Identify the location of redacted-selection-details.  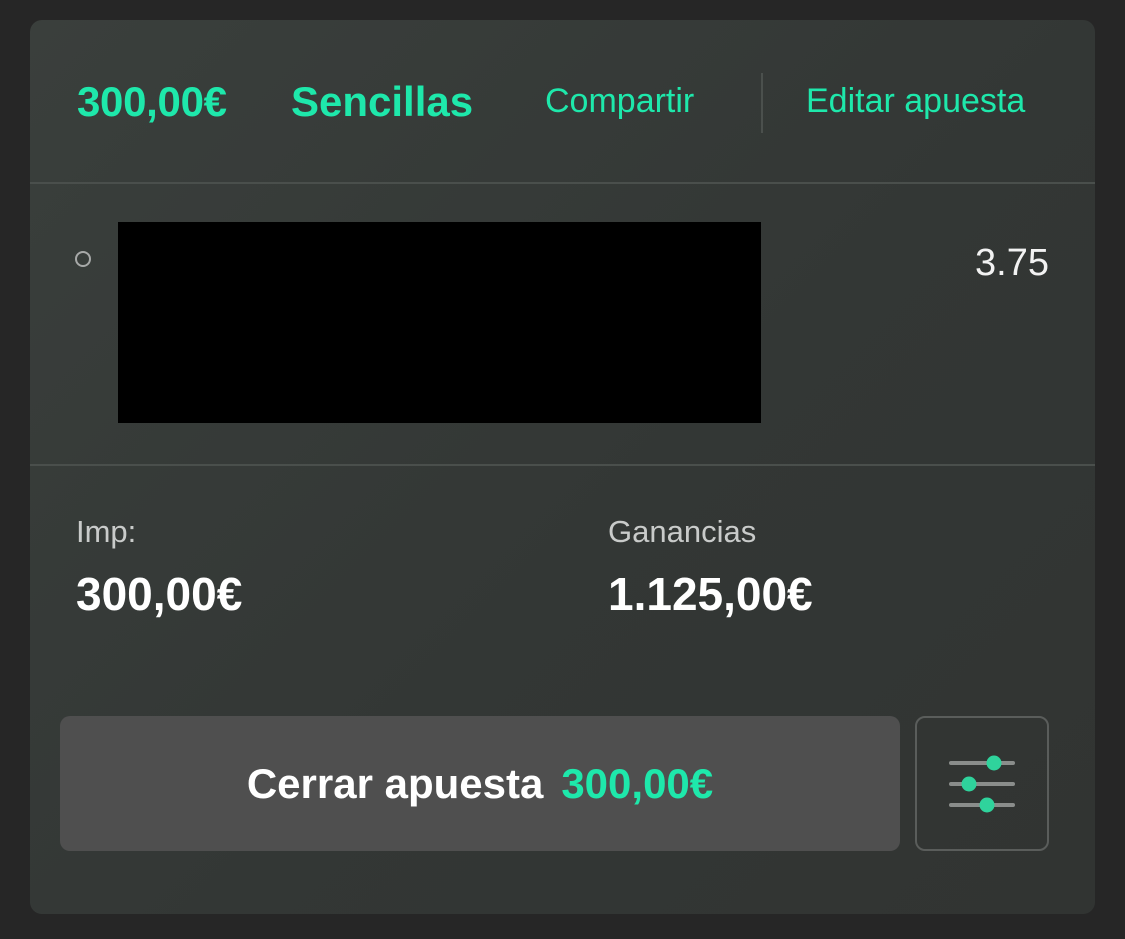
(439, 322).